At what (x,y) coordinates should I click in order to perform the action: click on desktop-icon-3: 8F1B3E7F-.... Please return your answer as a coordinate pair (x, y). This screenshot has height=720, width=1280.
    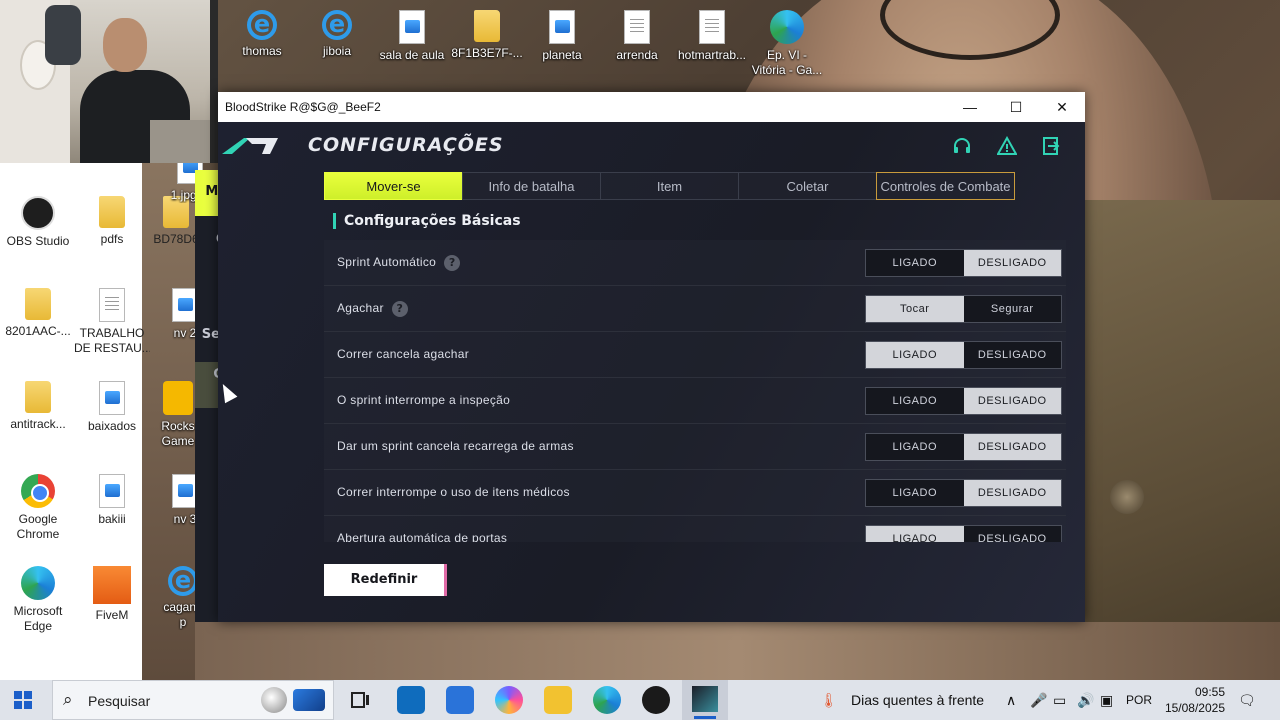
    Looking at the image, I should click on (487, 35).